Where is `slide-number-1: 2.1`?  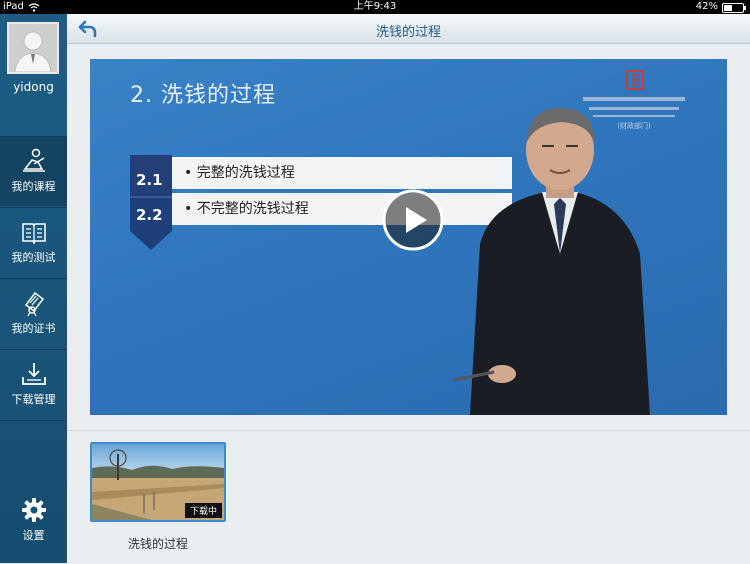 slide-number-1: 2.1 is located at coordinates (149, 180).